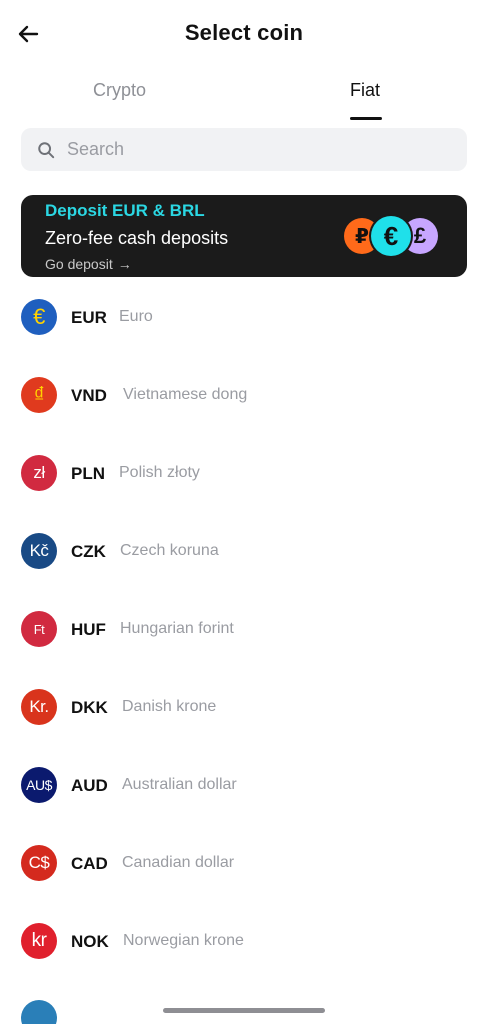 The height and width of the screenshot is (1024, 488). I want to click on currency-code: CAD, so click(89, 863).